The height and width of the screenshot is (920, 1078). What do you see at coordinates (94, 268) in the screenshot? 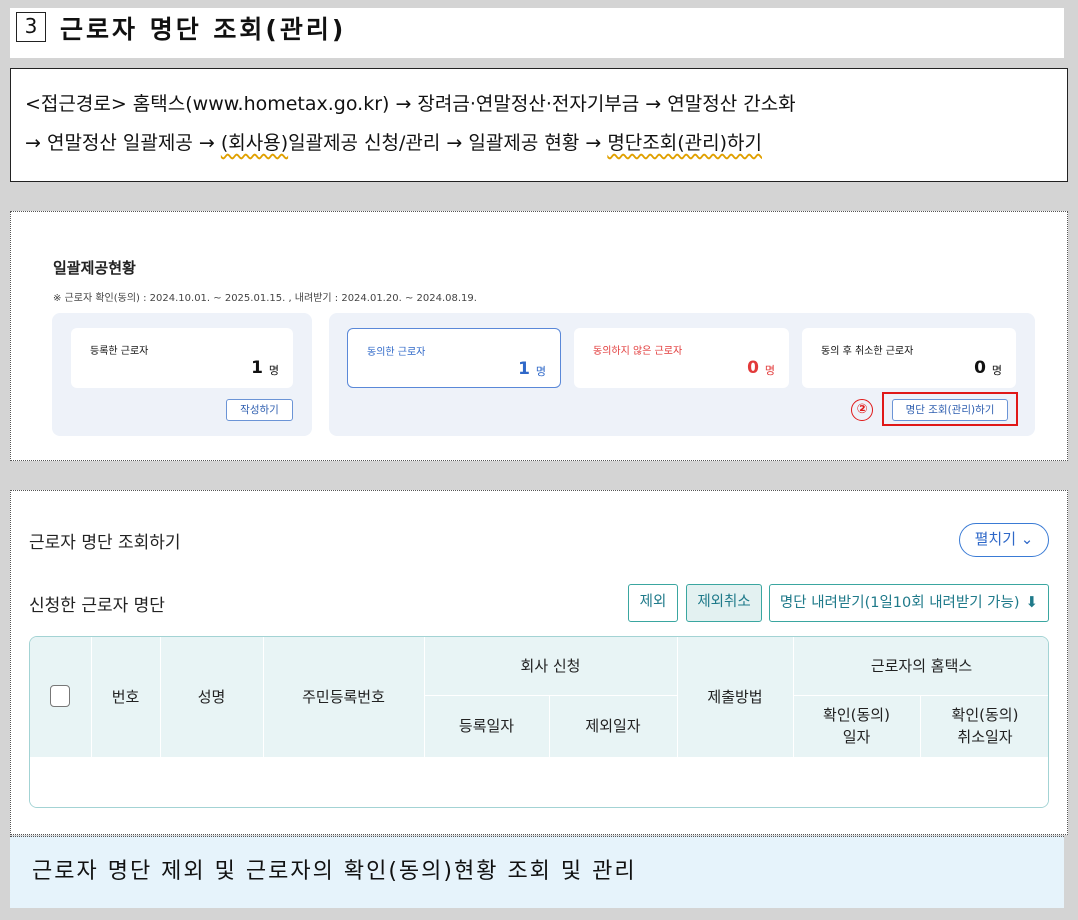
I see `status-title: 일괄제공현황` at bounding box center [94, 268].